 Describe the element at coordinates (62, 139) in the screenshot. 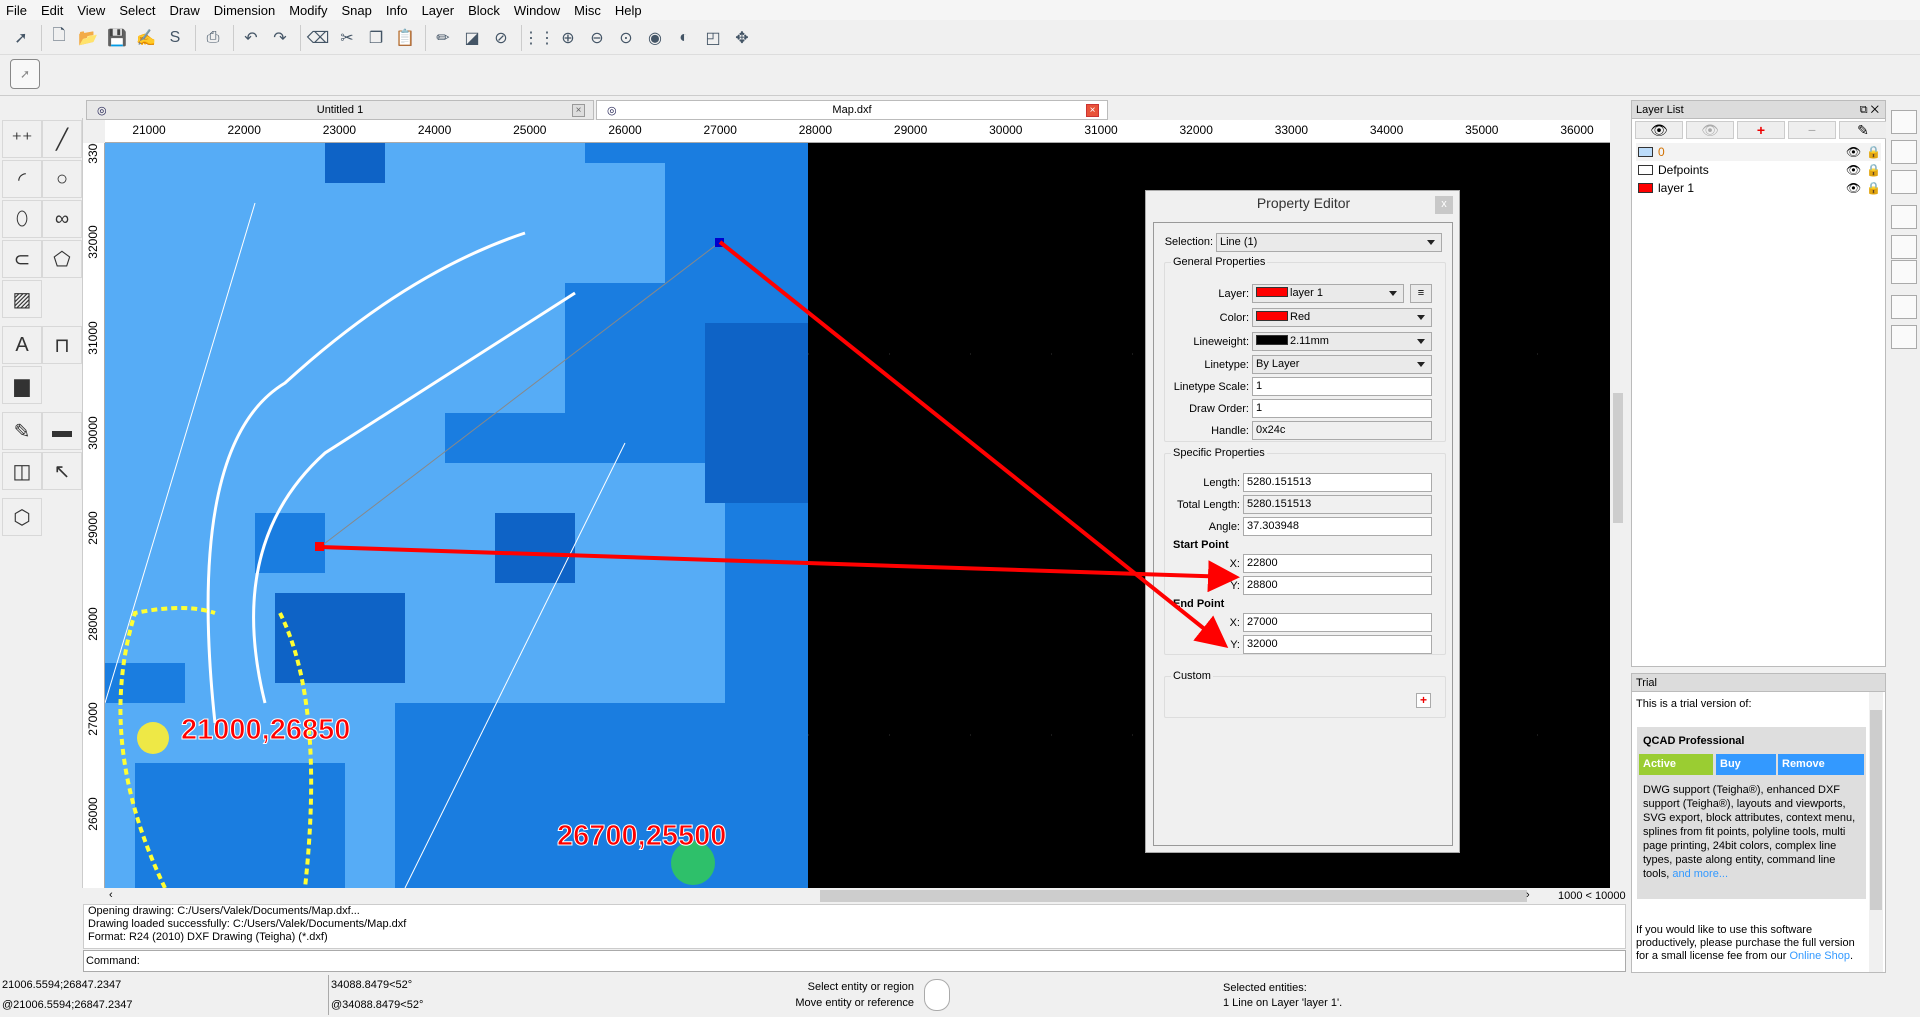

I see `line-tool-icon: ╱` at that location.